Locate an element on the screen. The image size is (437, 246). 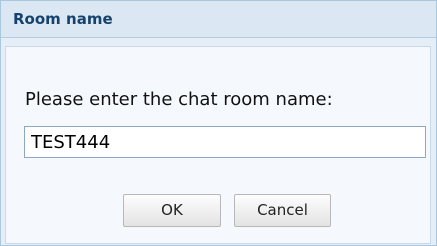
room-name-input is located at coordinates (225, 142).